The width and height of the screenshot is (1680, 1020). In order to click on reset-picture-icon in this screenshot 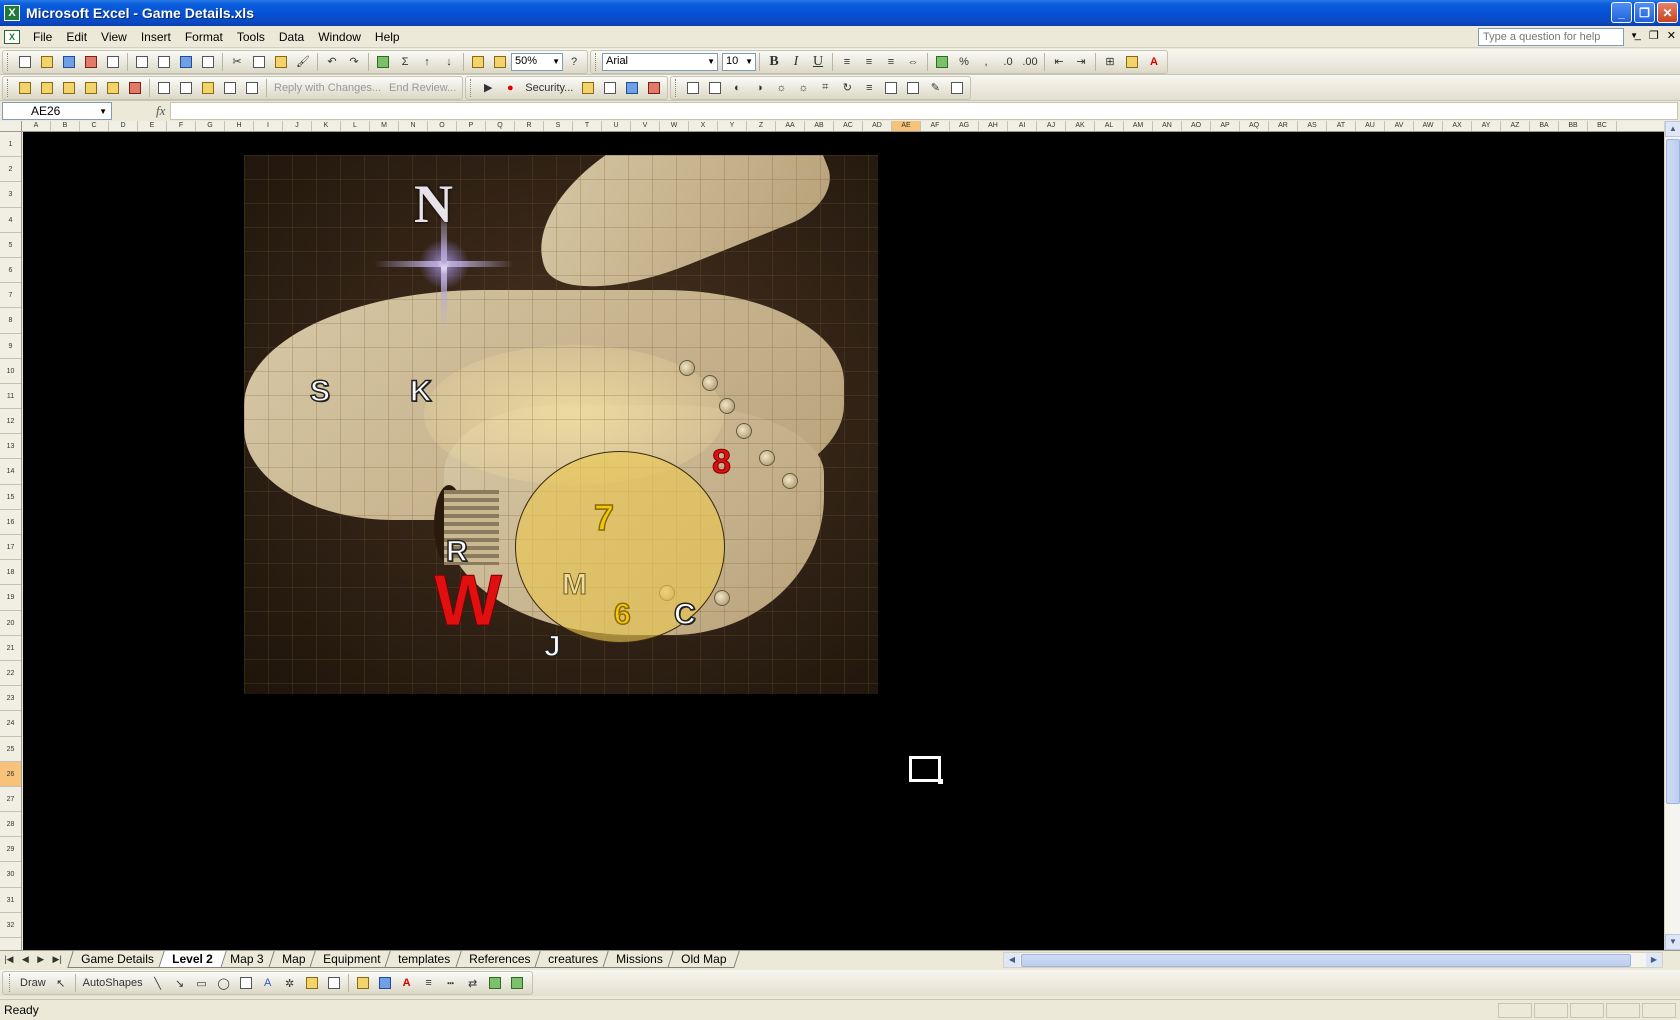, I will do `click(957, 88)`.